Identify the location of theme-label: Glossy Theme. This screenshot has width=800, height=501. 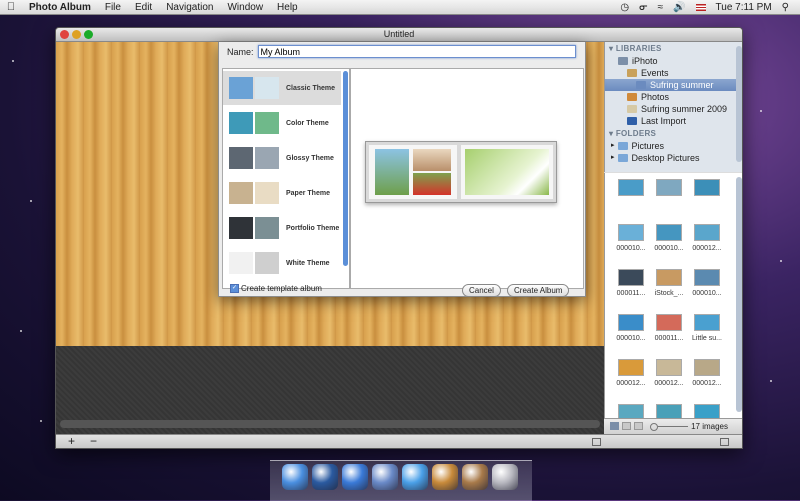
(310, 158).